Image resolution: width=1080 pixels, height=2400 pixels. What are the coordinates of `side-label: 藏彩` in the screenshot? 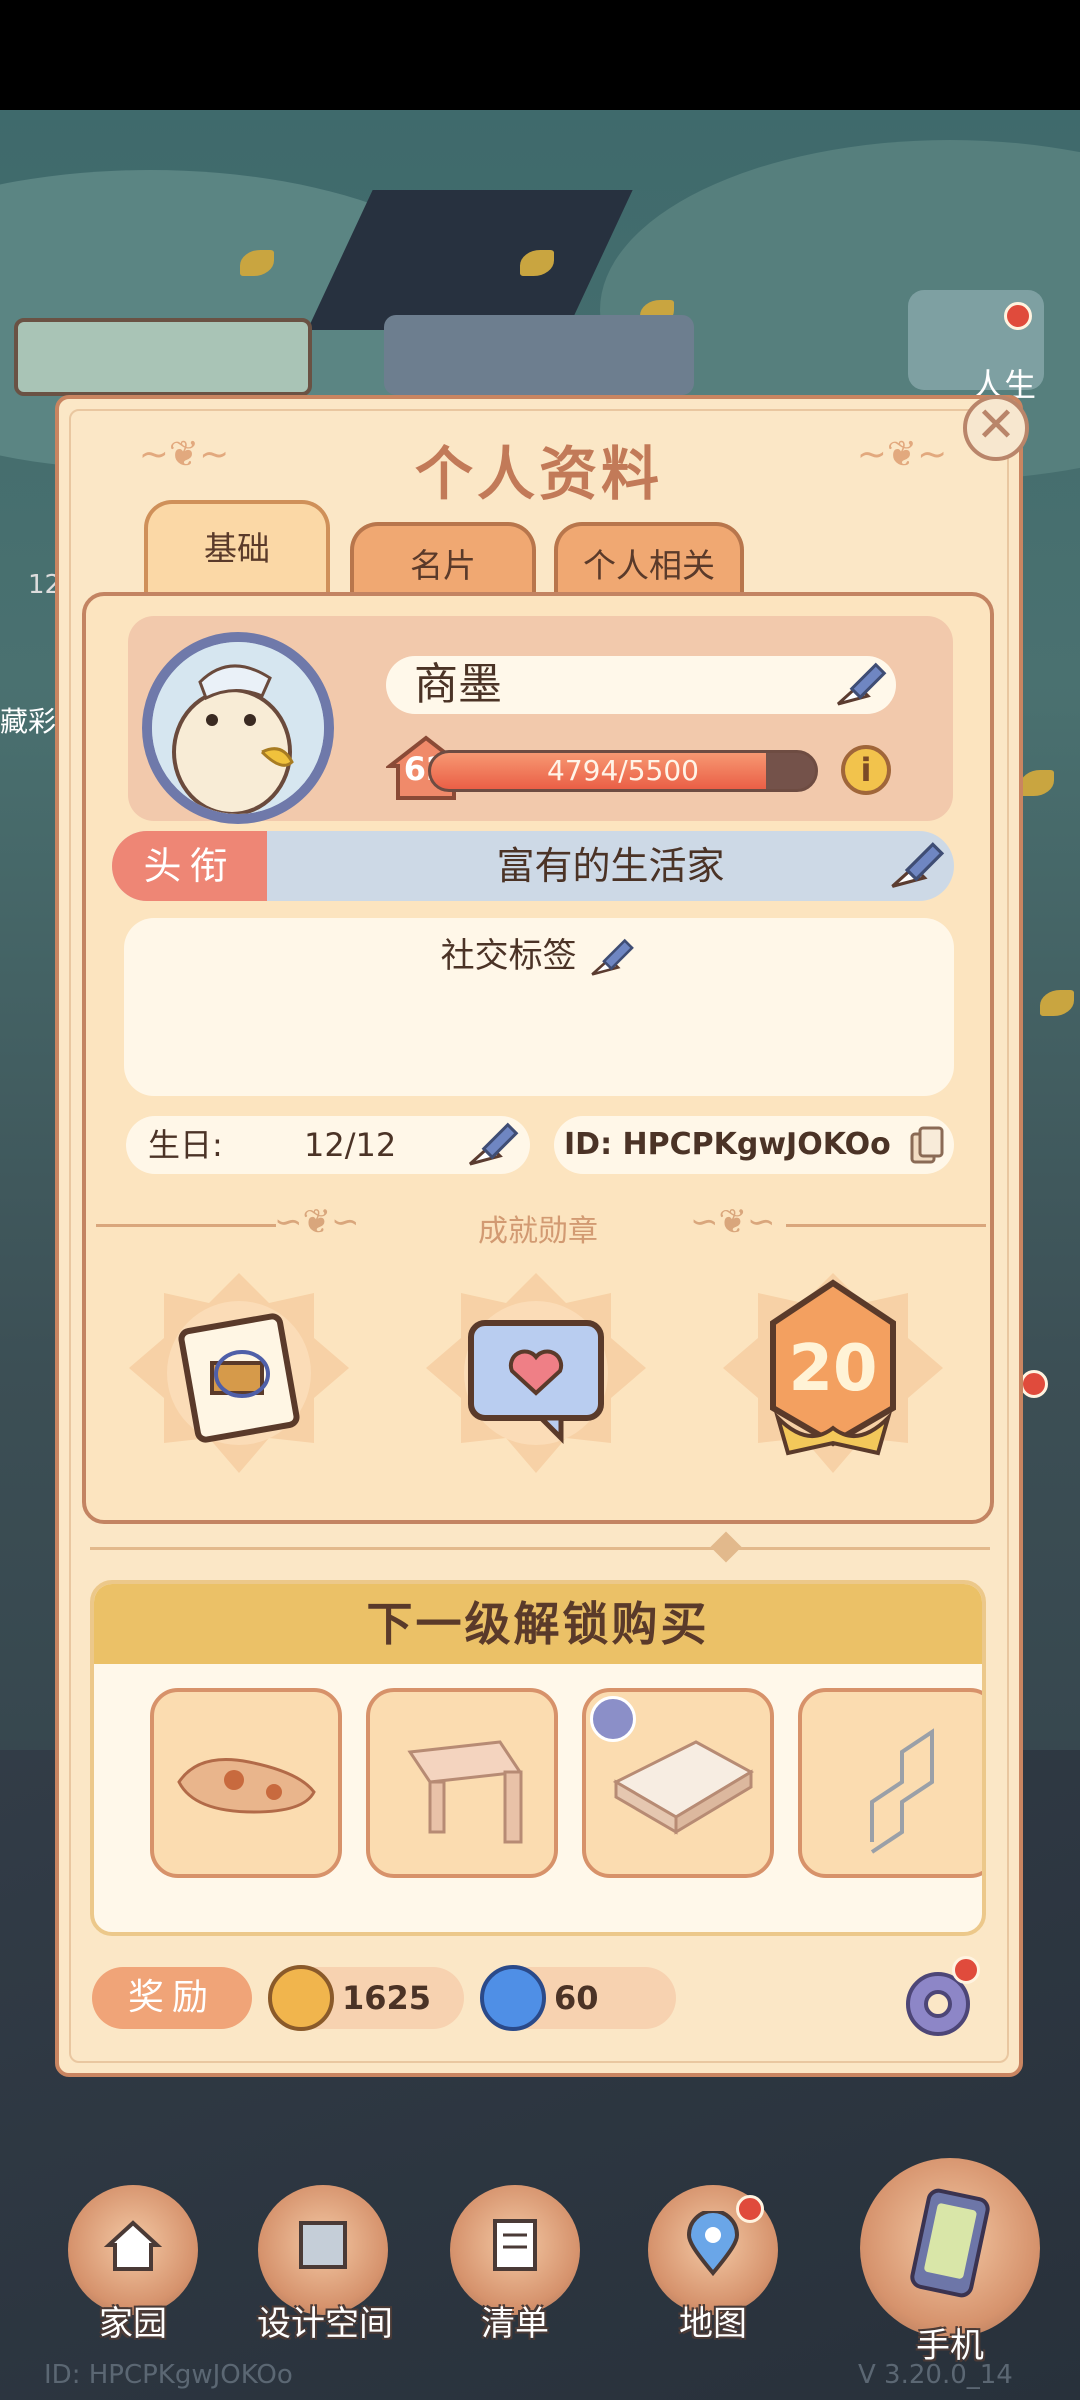 It's located at (28, 721).